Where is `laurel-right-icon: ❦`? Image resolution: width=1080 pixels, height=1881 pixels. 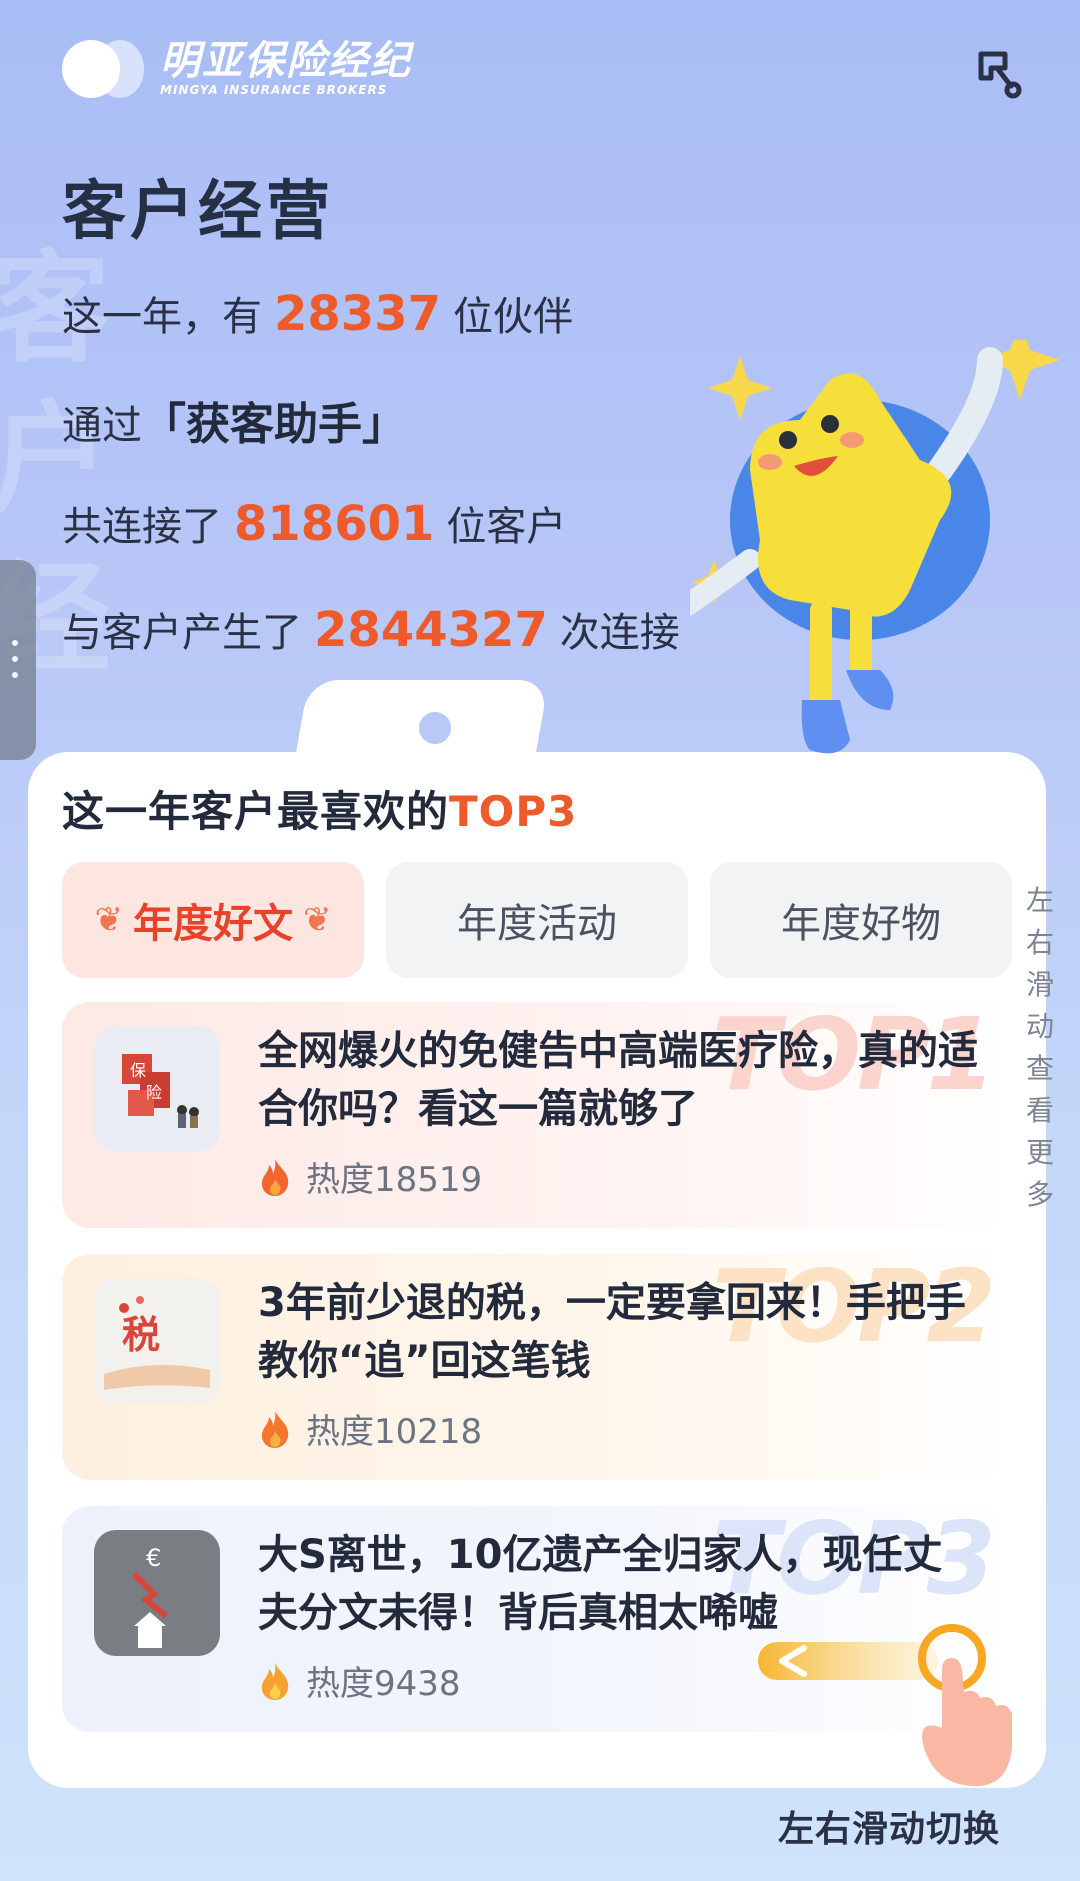
laurel-right-icon: ❦ is located at coordinates (317, 920).